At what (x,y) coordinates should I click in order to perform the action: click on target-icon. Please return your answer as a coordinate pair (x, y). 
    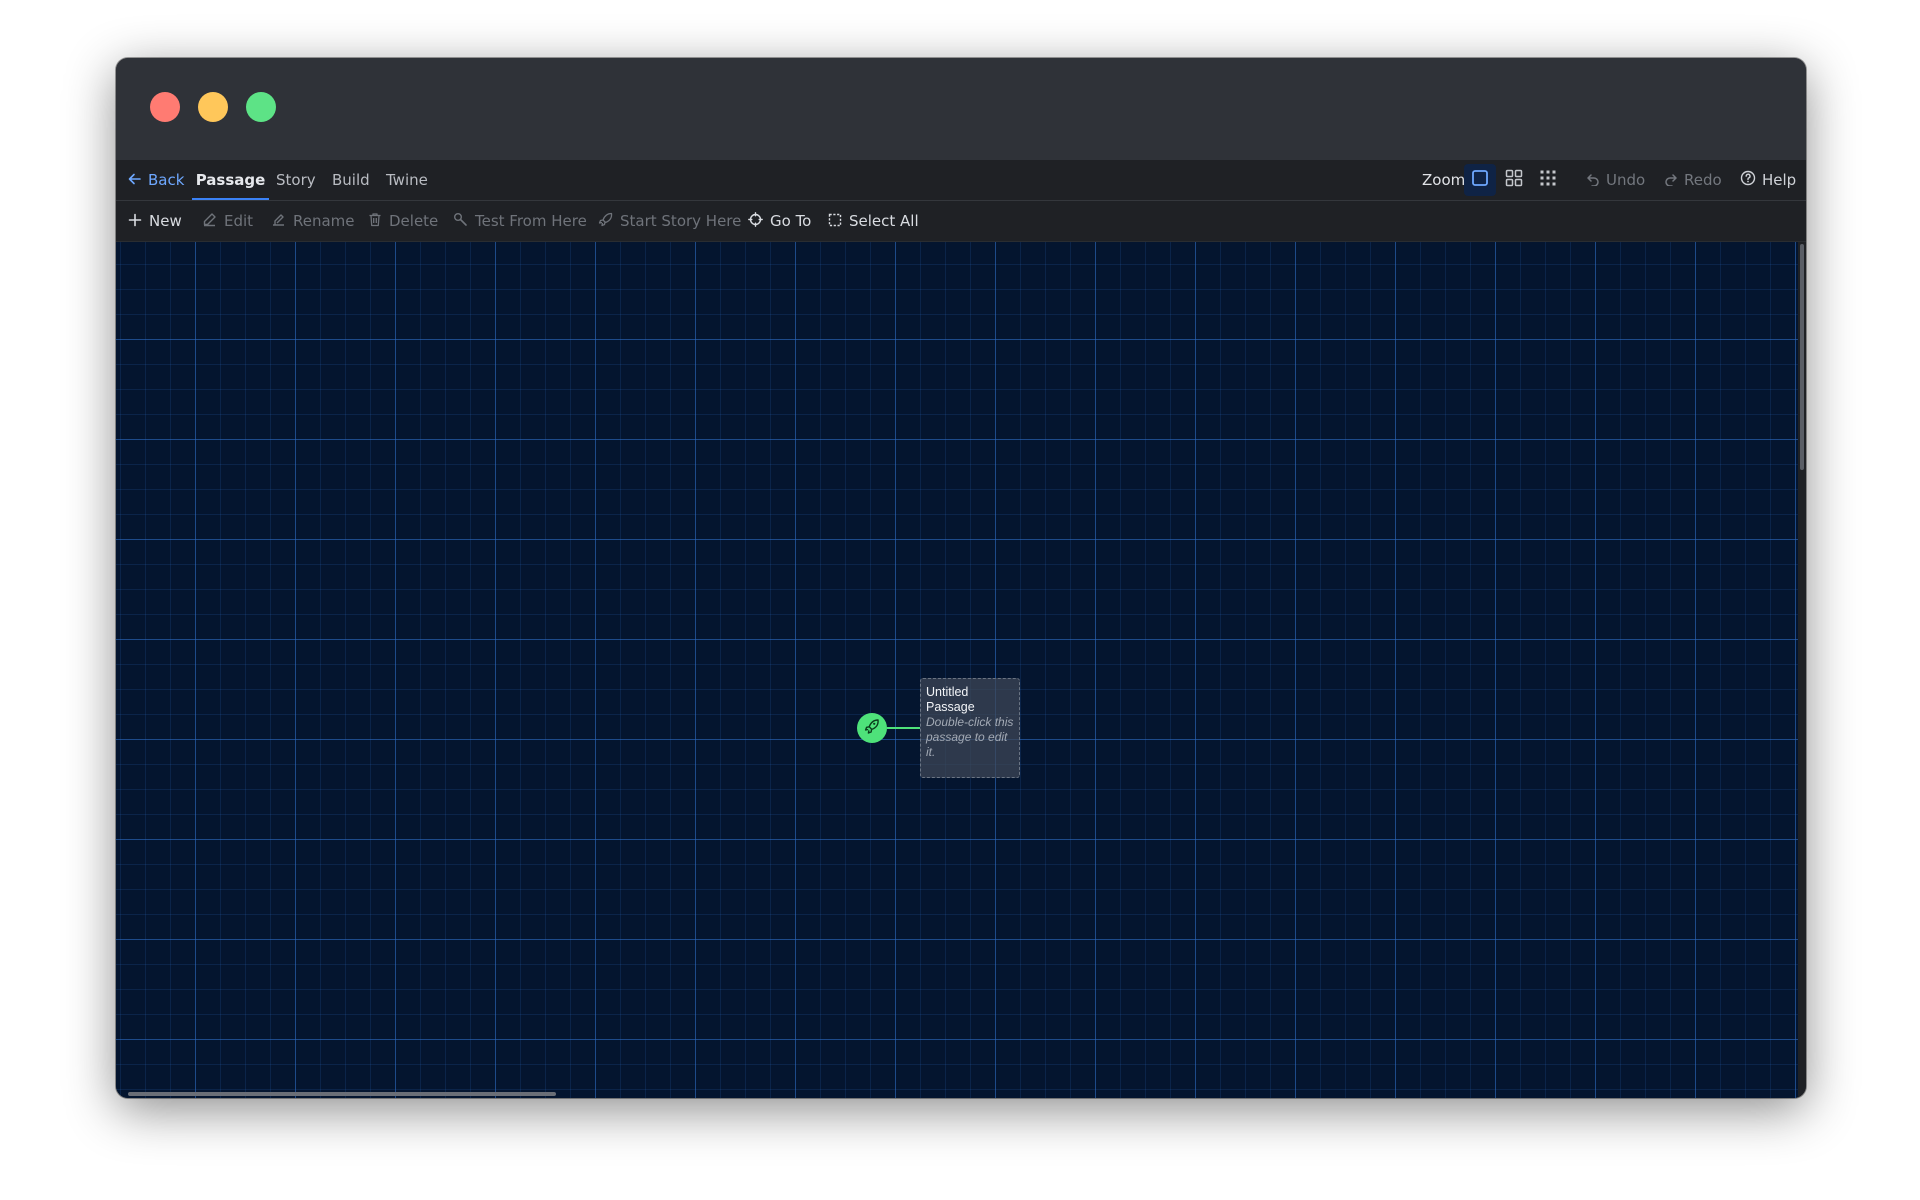
    Looking at the image, I should click on (755, 222).